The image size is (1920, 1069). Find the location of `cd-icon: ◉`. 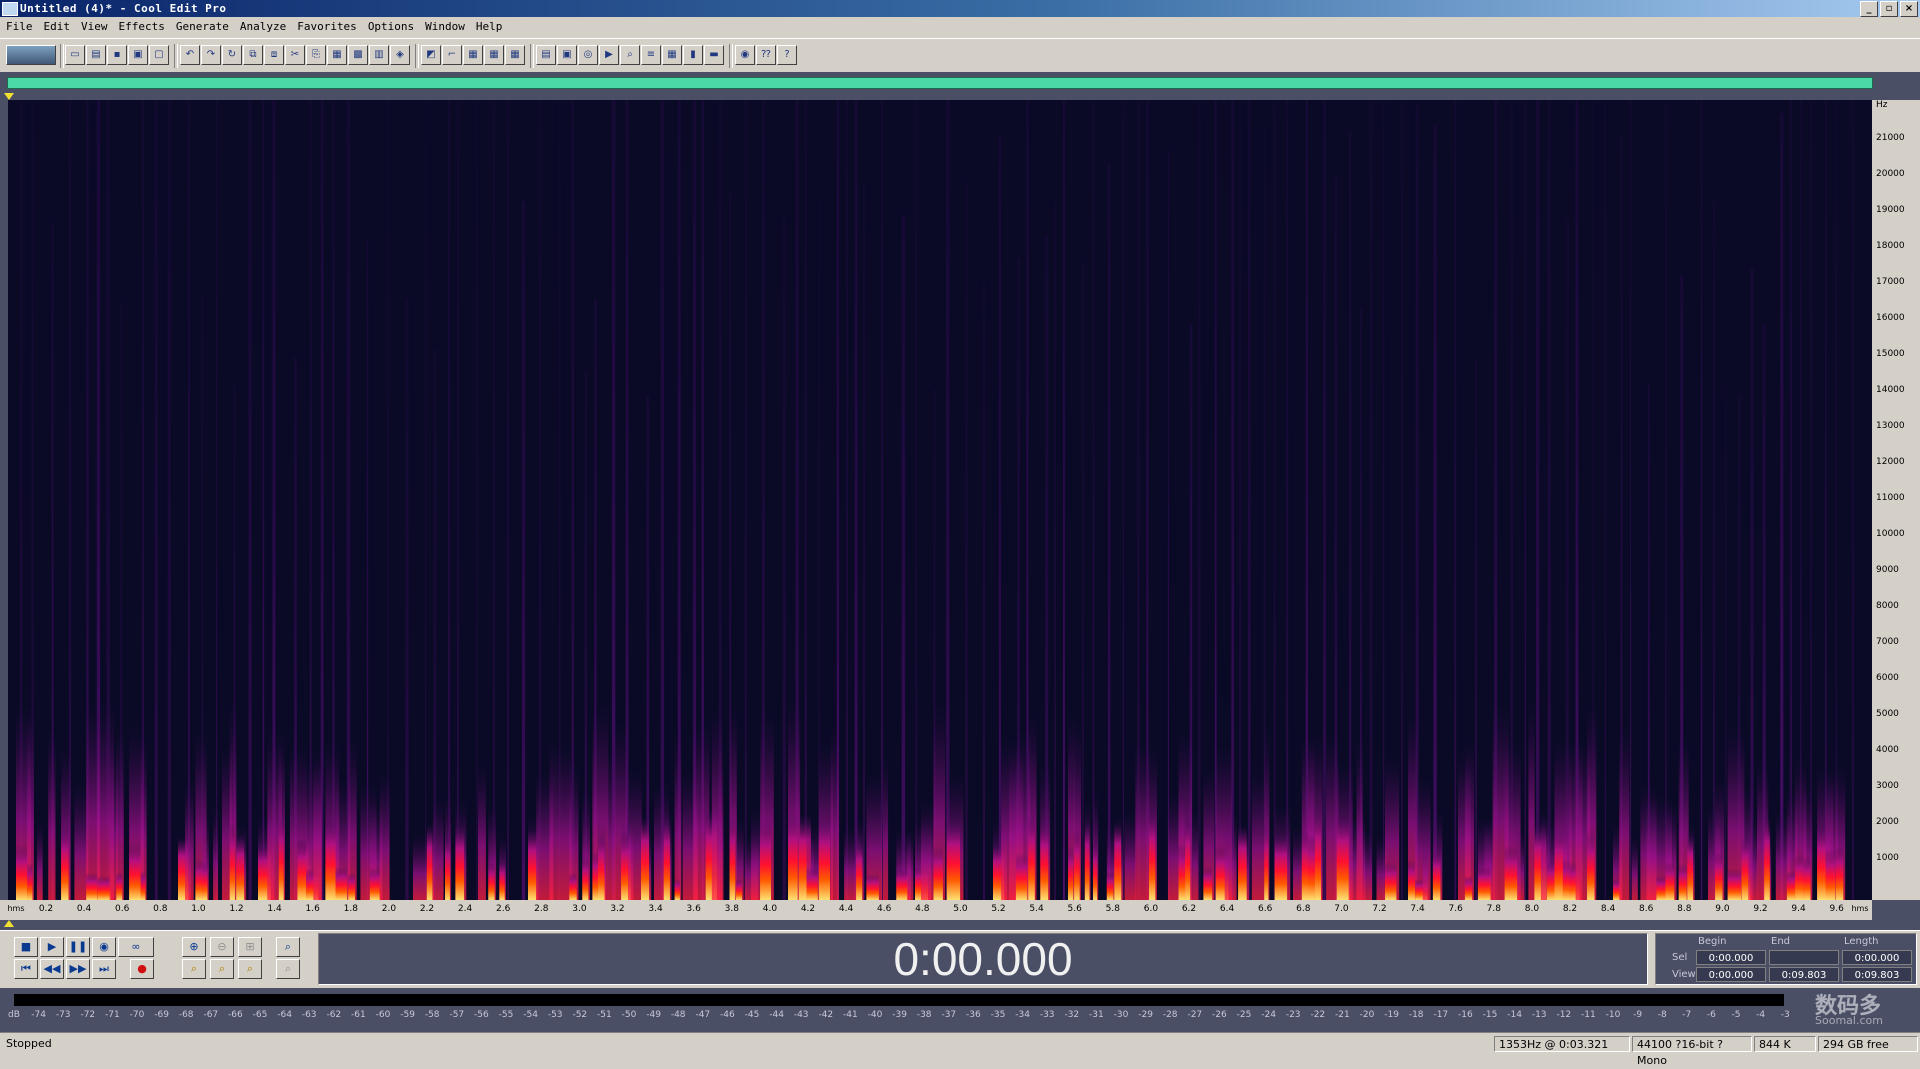

cd-icon: ◉ is located at coordinates (745, 55).